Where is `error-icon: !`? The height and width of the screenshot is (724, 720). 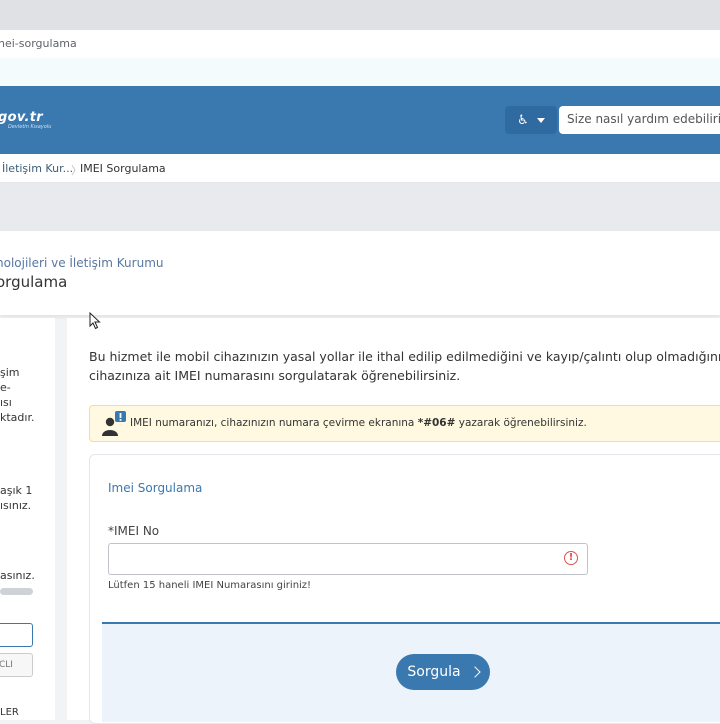 error-icon: ! is located at coordinates (571, 558).